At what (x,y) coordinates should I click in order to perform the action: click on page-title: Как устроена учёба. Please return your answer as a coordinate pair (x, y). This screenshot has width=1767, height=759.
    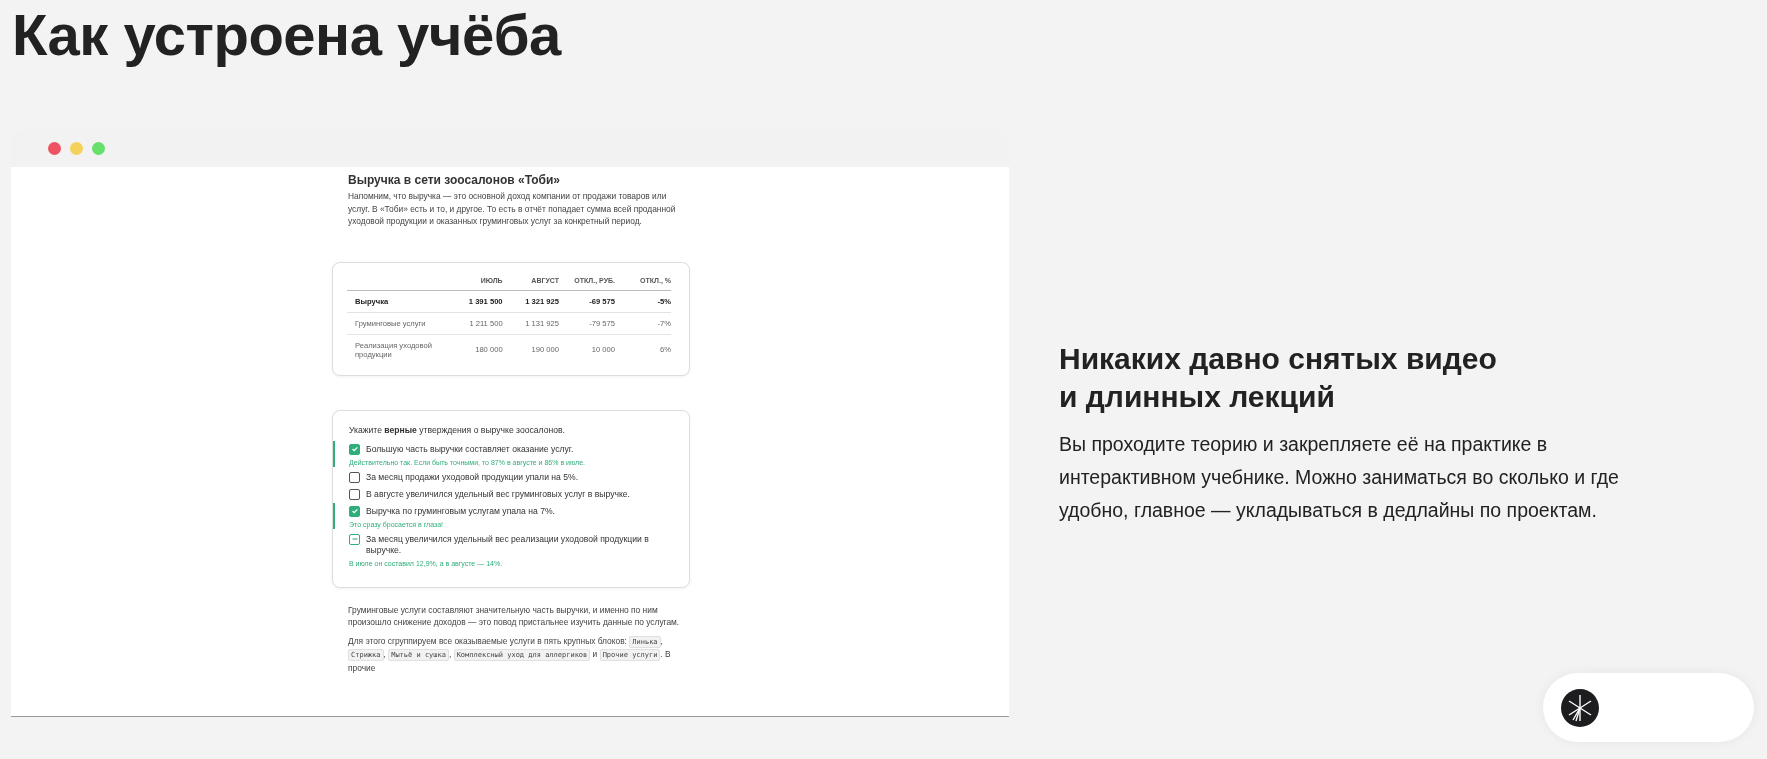
    Looking at the image, I should click on (287, 35).